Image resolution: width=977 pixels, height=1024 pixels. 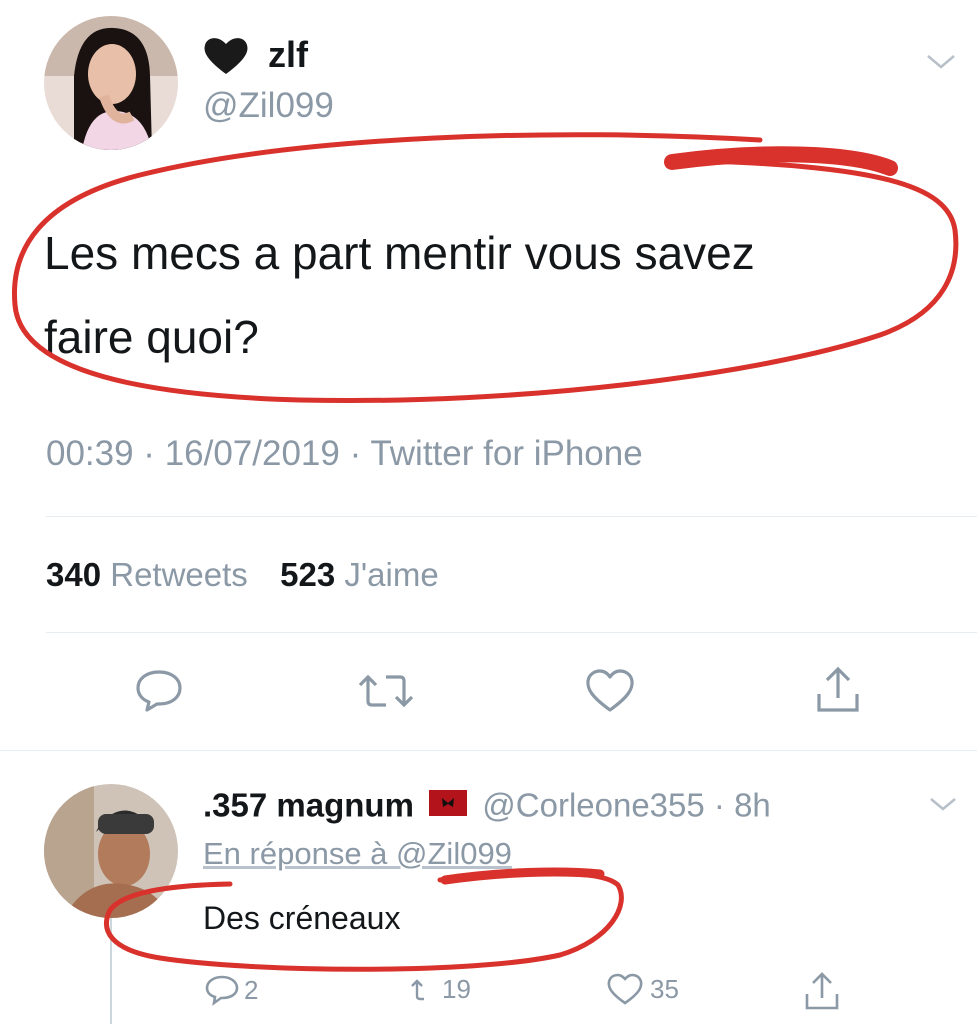 What do you see at coordinates (448, 805) in the screenshot?
I see `flag-icon` at bounding box center [448, 805].